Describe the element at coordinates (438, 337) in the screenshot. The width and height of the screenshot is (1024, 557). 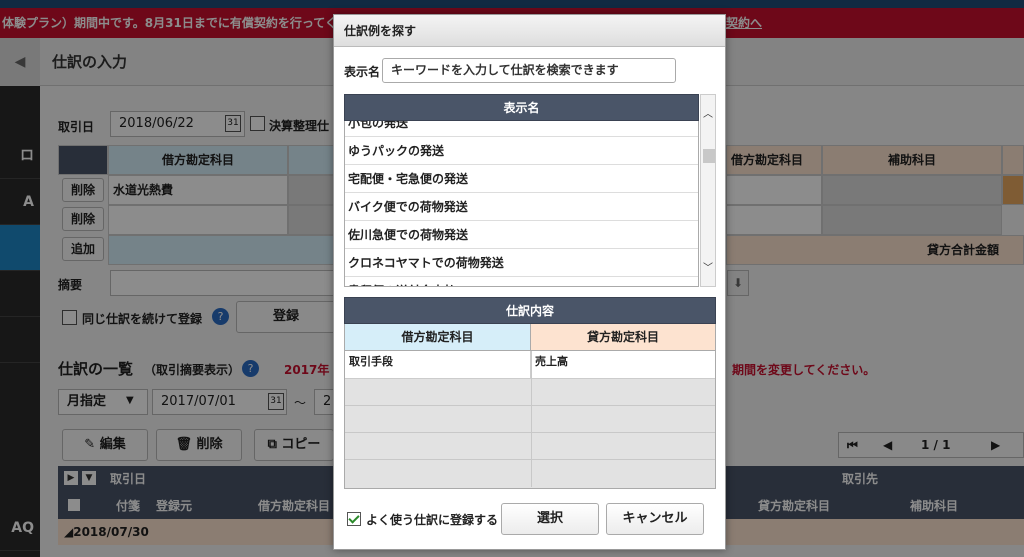
I see `detail-debit-header: 借方勘定科目` at that location.